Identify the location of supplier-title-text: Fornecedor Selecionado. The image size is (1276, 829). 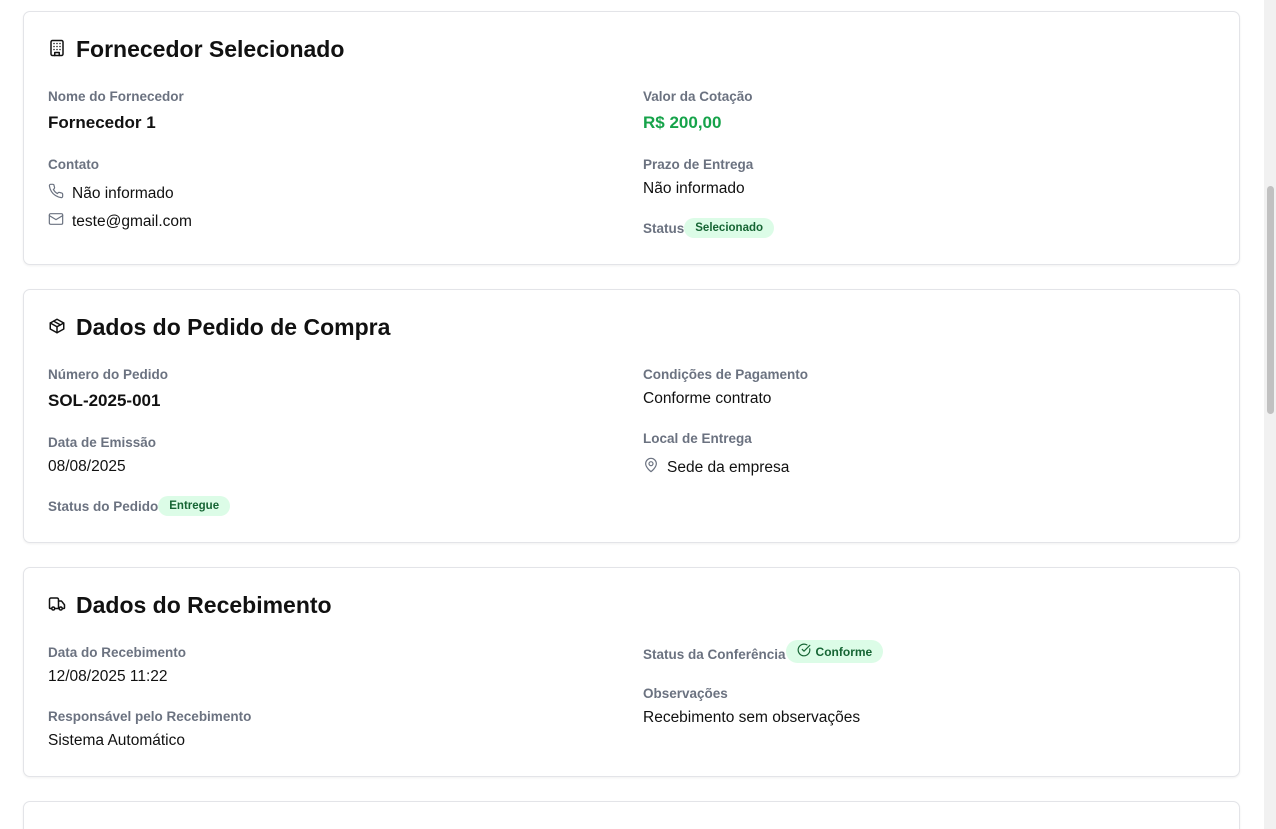
(210, 49).